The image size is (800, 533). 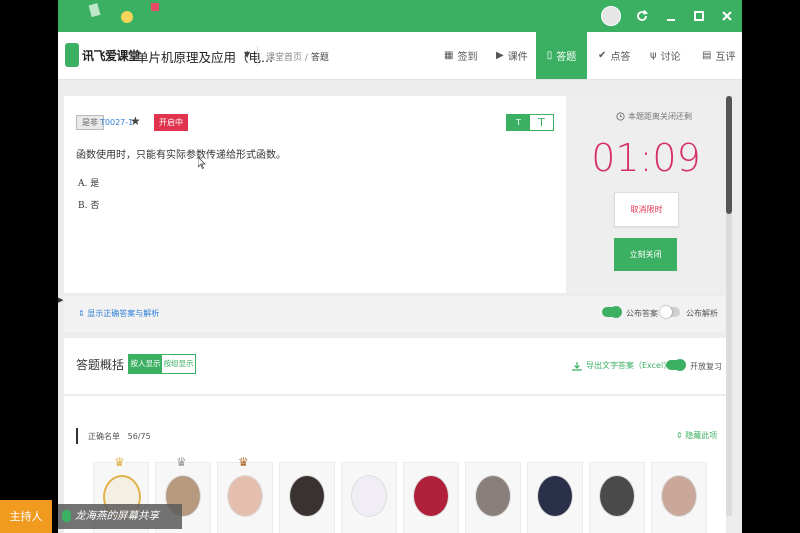 What do you see at coordinates (181, 462) in the screenshot?
I see `silver-crown-icon: ♛` at bounding box center [181, 462].